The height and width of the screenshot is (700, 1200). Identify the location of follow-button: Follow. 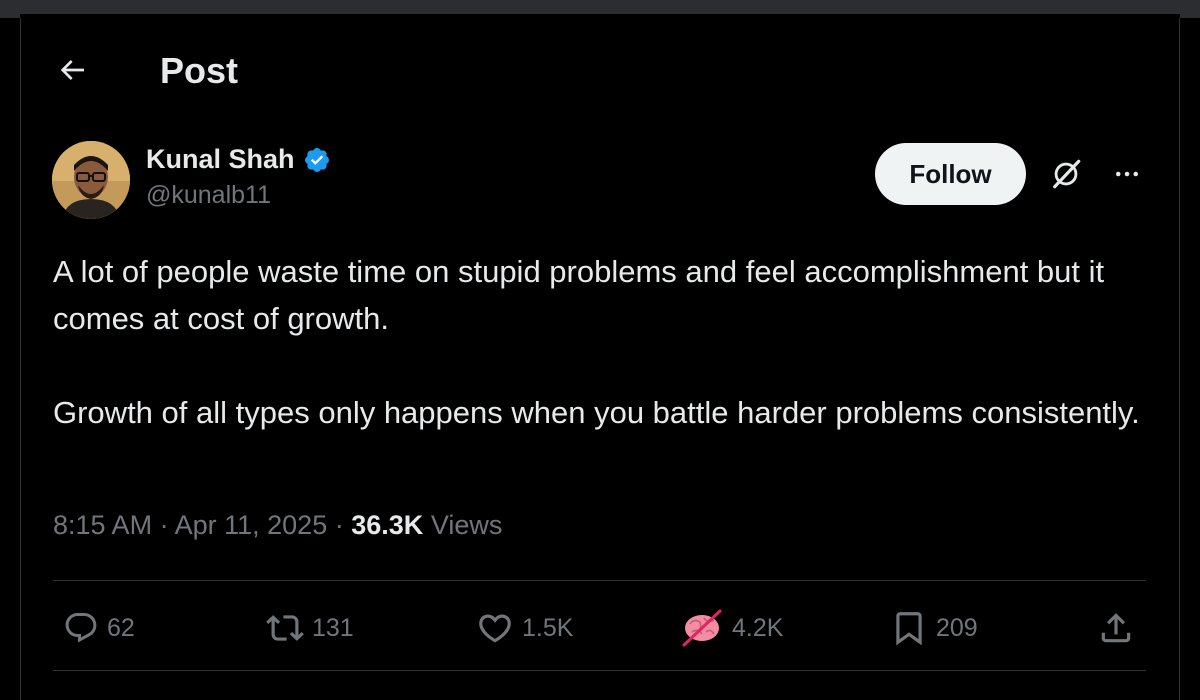
(950, 174).